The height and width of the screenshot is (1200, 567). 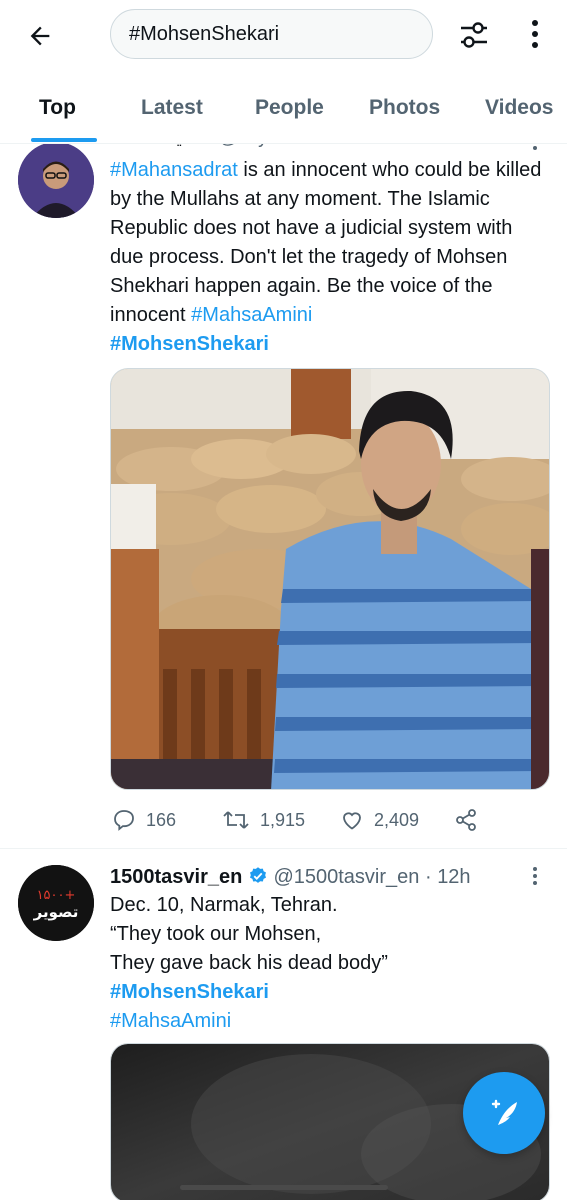 I want to click on like-button: 2,409, so click(x=379, y=820).